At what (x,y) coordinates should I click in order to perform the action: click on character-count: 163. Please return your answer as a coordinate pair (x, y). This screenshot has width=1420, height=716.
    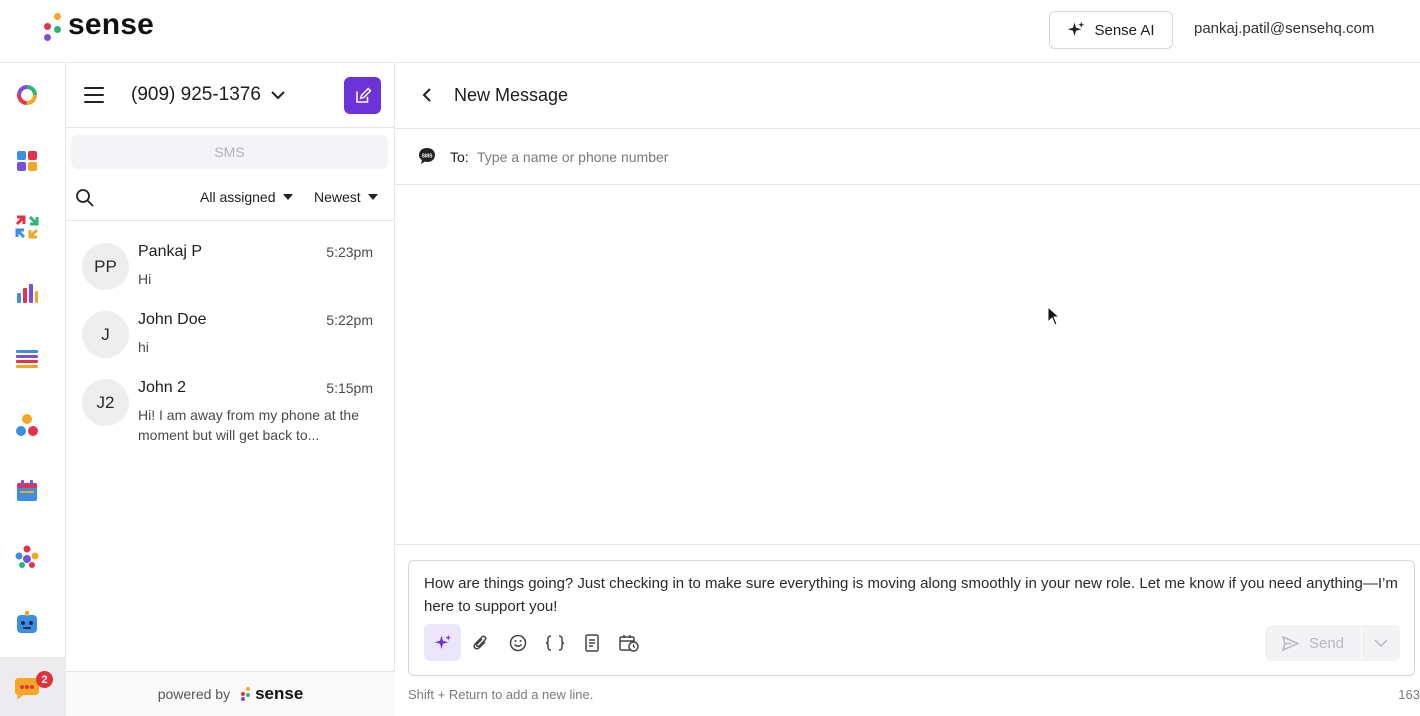
    Looking at the image, I should click on (1409, 694).